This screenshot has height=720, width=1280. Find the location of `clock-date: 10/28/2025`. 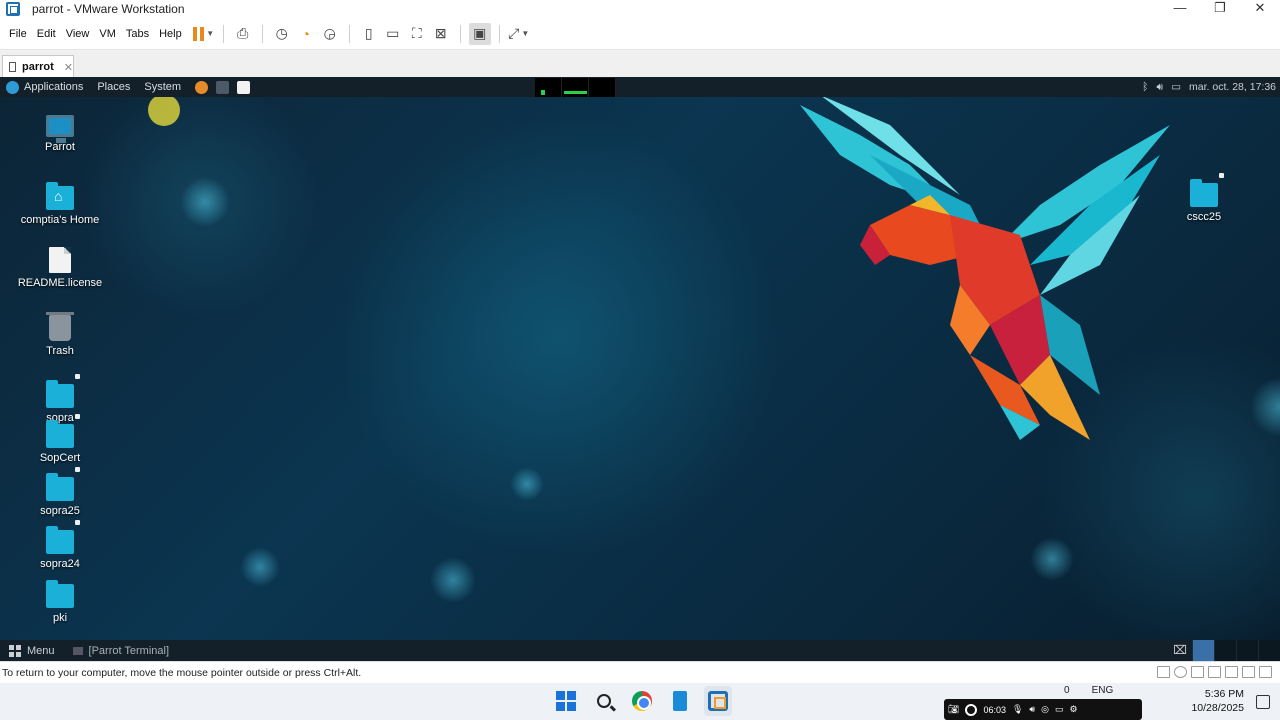

clock-date: 10/28/2025 is located at coordinates (1217, 708).